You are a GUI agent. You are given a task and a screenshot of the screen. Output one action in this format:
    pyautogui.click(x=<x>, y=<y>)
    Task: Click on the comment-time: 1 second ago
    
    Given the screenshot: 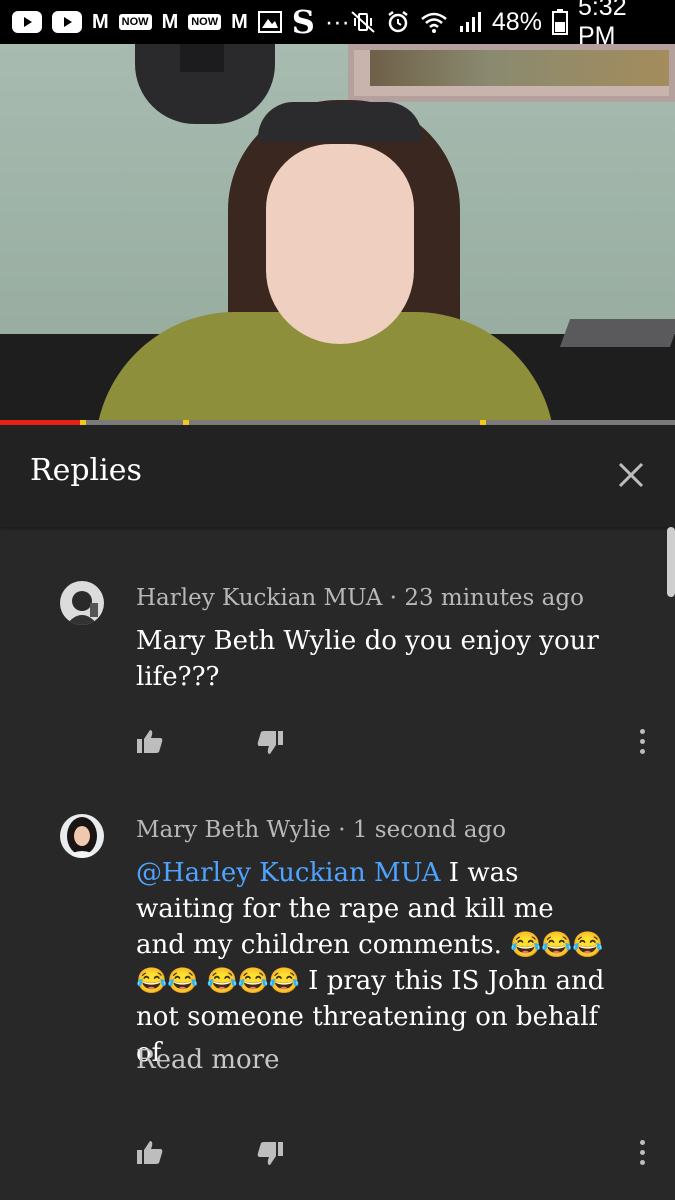 What is the action you would take?
    pyautogui.click(x=429, y=830)
    